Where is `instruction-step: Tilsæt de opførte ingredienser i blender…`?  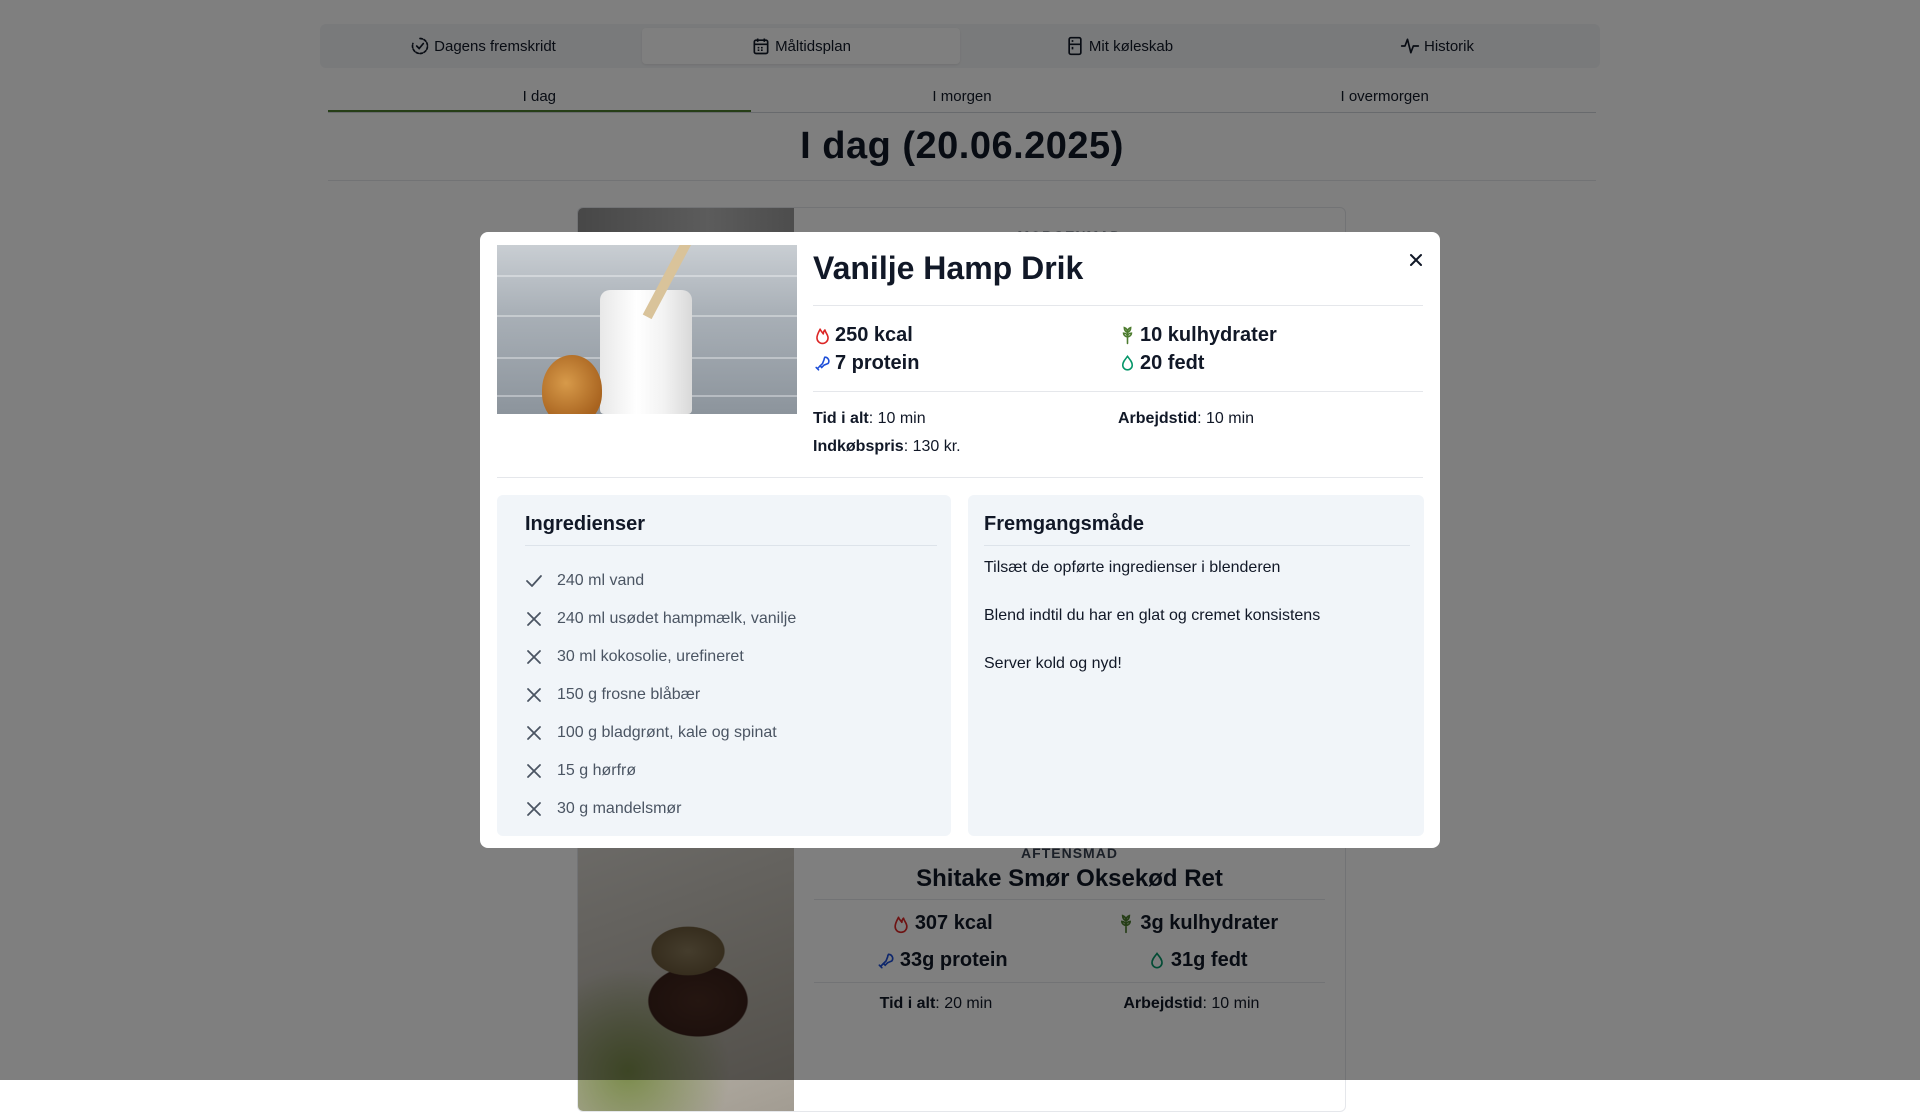
instruction-step: Tilsæt de opførte ingredienser i blender… is located at coordinates (1132, 567).